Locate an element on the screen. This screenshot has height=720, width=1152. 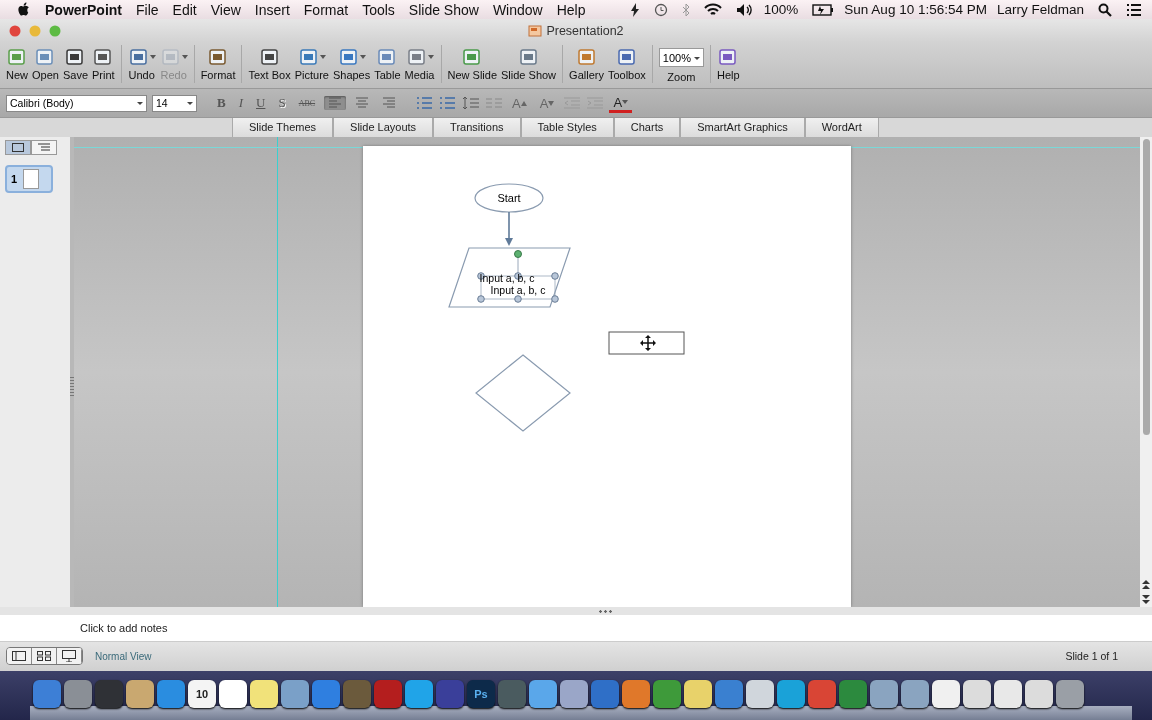
slide-thumbnail: 1 is located at coordinates (29, 179).